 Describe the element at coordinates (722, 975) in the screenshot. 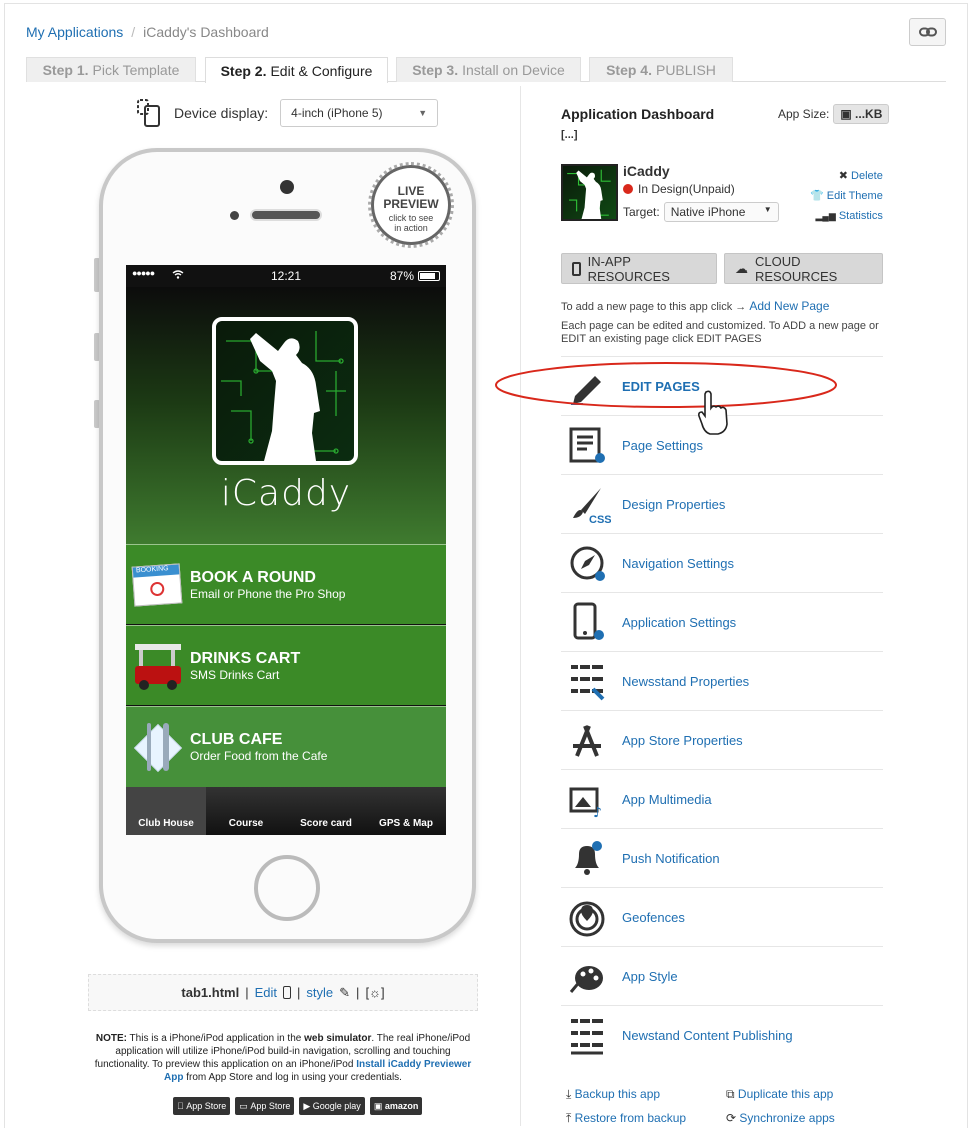

I see `menu-app-style: App Style` at that location.